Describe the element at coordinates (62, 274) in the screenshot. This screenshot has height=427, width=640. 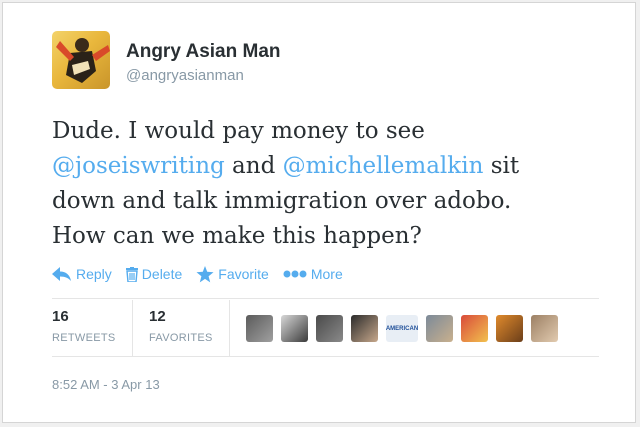
I see `reply-icon` at that location.